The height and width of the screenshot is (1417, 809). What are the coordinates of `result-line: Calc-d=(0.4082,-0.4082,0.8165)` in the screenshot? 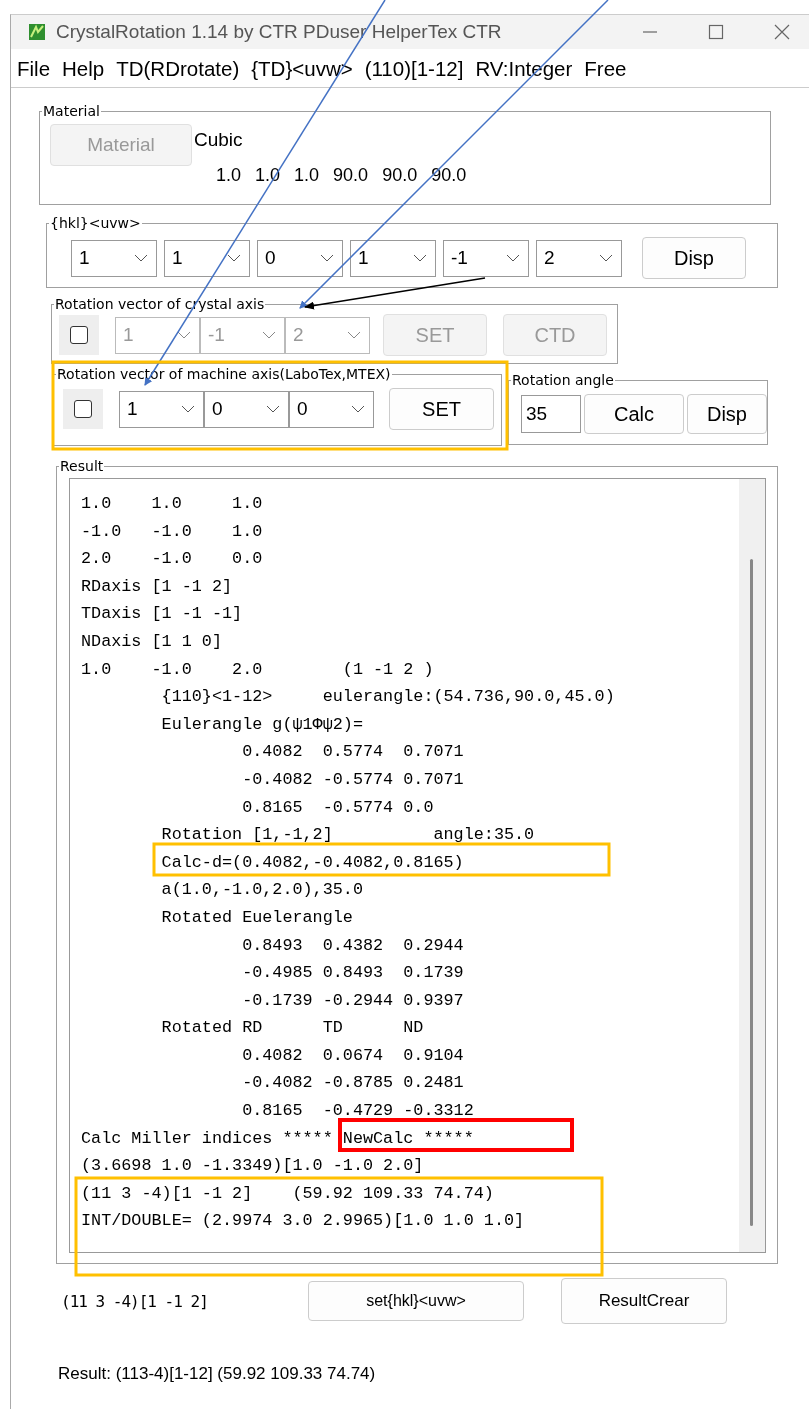 It's located at (312, 862).